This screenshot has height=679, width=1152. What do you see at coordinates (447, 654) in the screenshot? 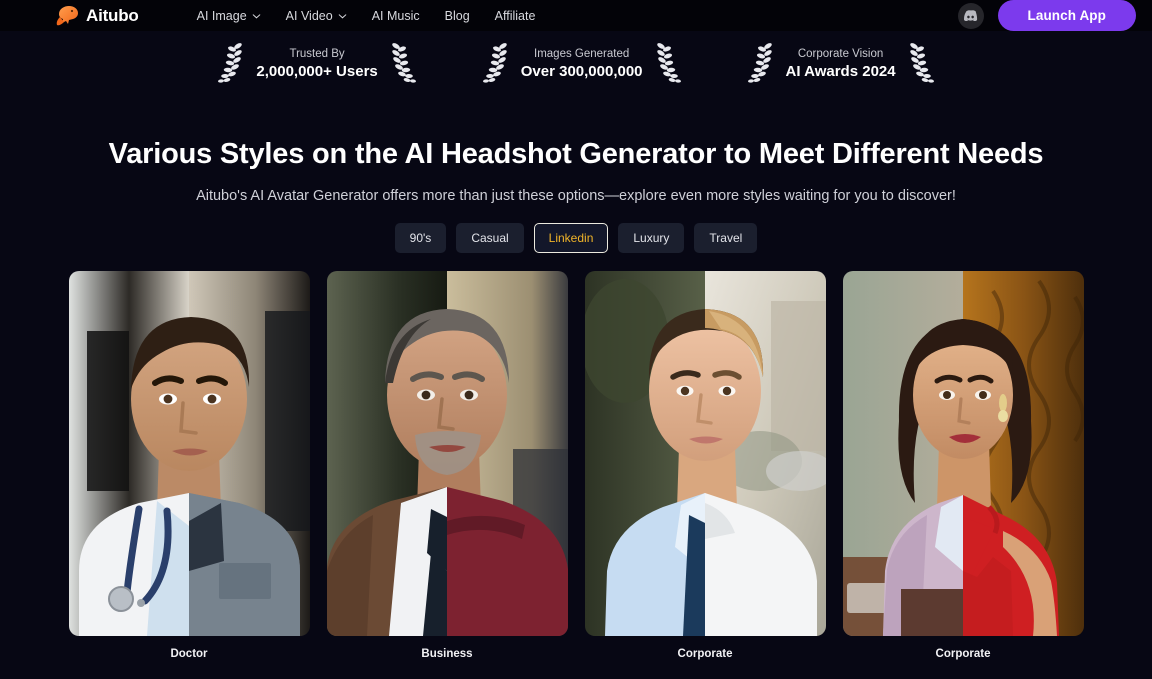
I see `headshot-card-label: Business` at bounding box center [447, 654].